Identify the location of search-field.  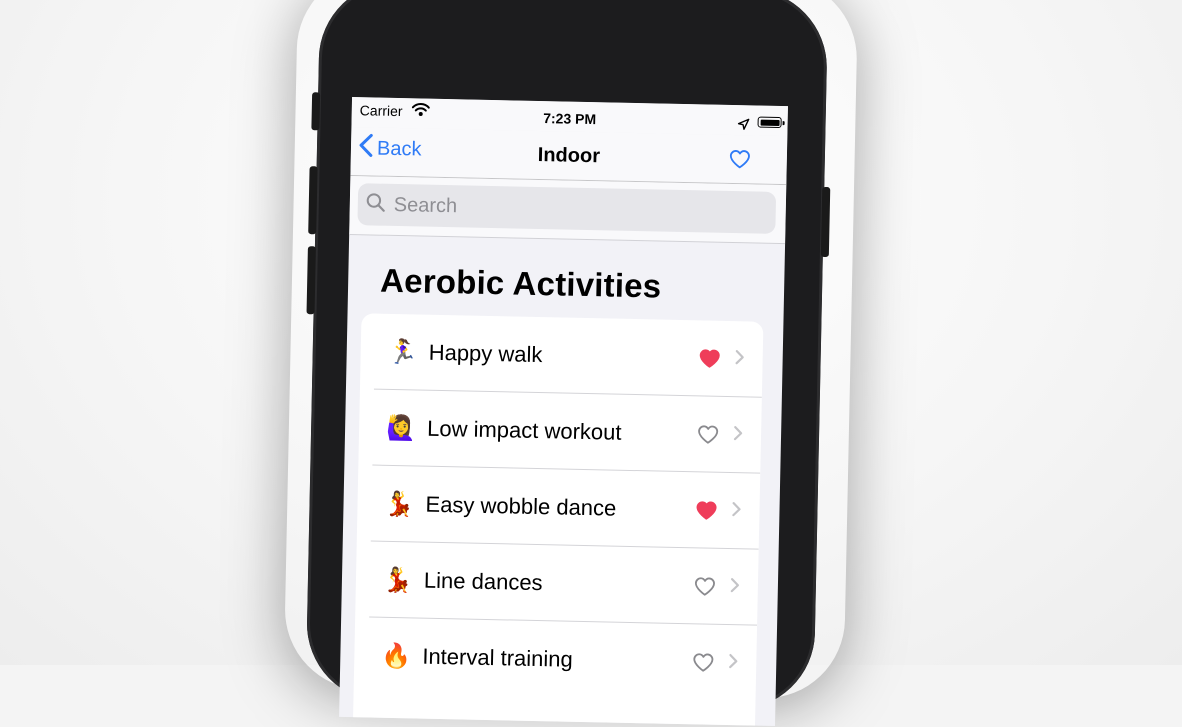
(567, 208).